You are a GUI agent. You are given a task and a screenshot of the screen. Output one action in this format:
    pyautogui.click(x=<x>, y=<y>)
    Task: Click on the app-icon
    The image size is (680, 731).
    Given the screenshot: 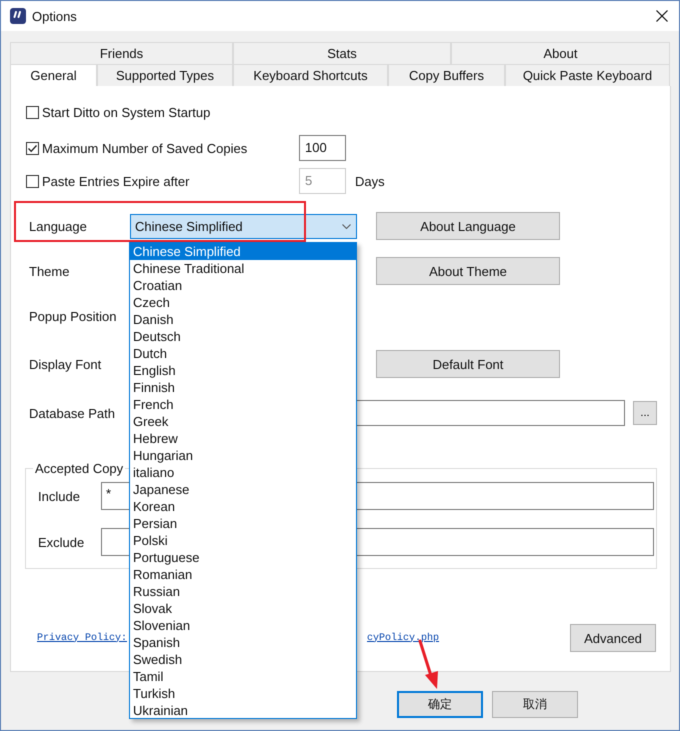 What is the action you would take?
    pyautogui.click(x=18, y=16)
    